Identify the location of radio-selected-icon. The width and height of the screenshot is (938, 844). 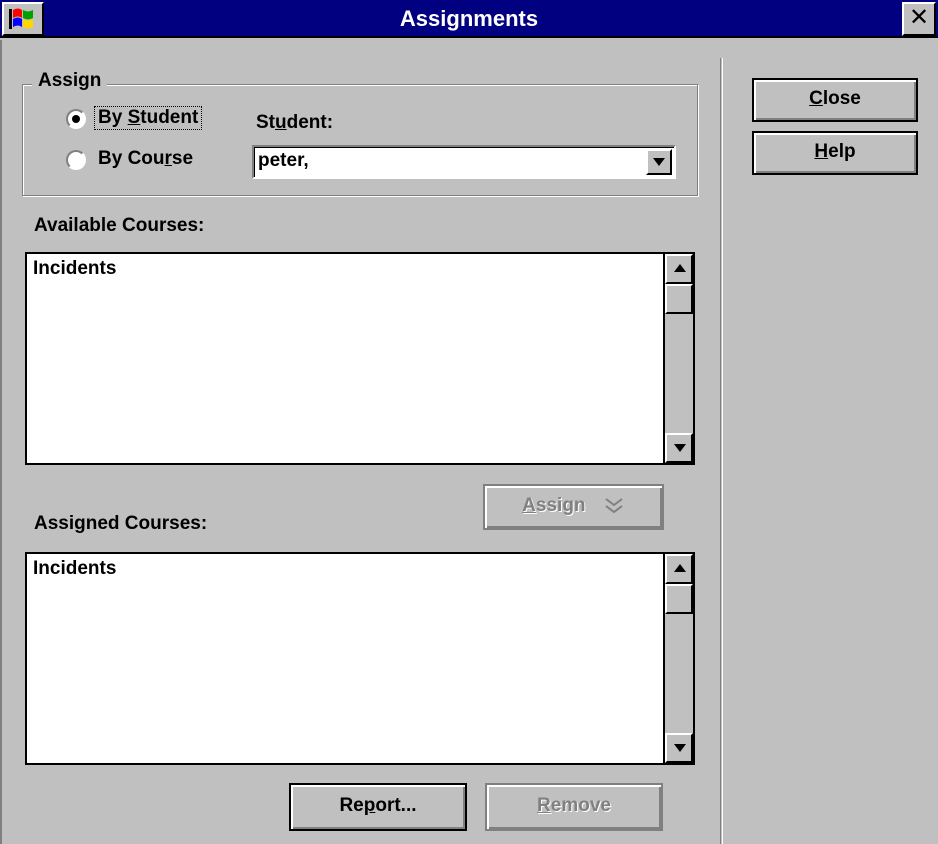
(76, 119).